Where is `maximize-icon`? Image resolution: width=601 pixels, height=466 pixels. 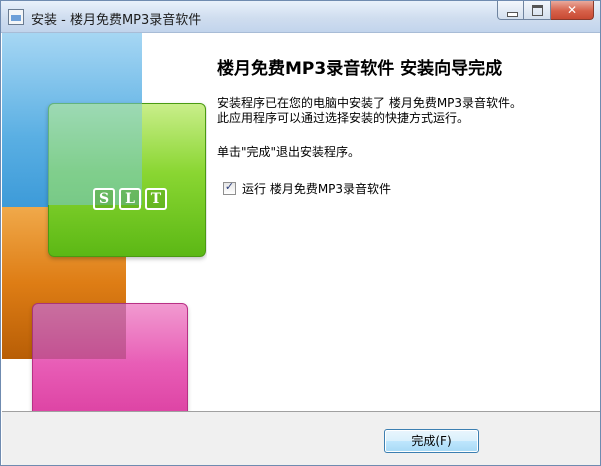
maximize-icon is located at coordinates (537, 10).